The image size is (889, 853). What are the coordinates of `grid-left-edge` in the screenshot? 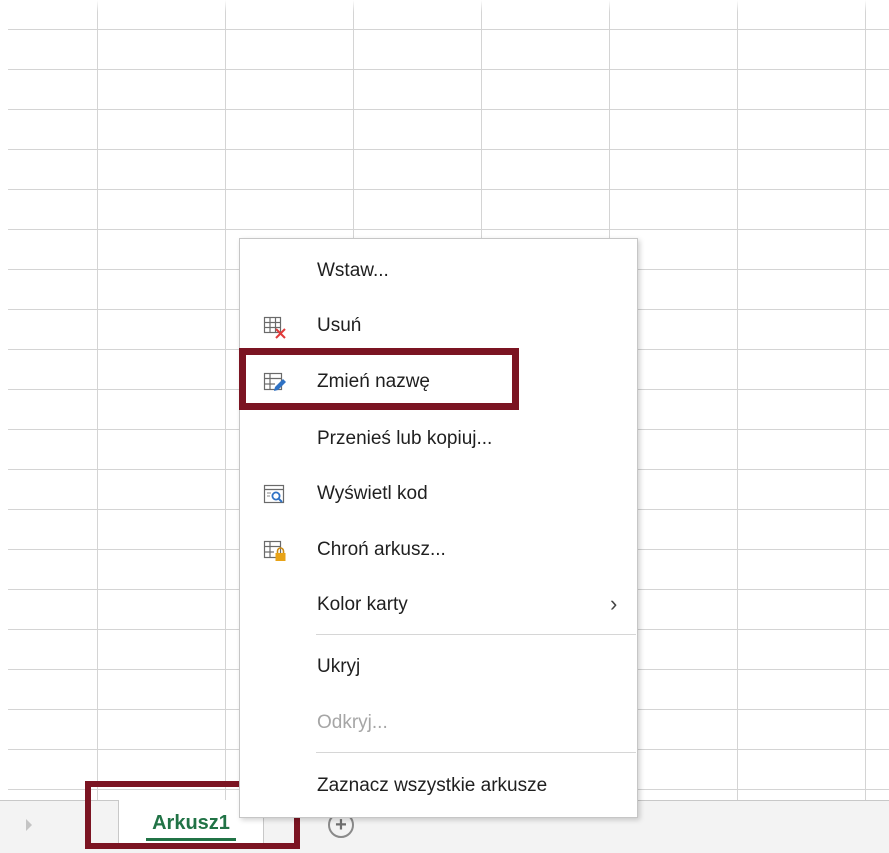 It's located at (4, 400).